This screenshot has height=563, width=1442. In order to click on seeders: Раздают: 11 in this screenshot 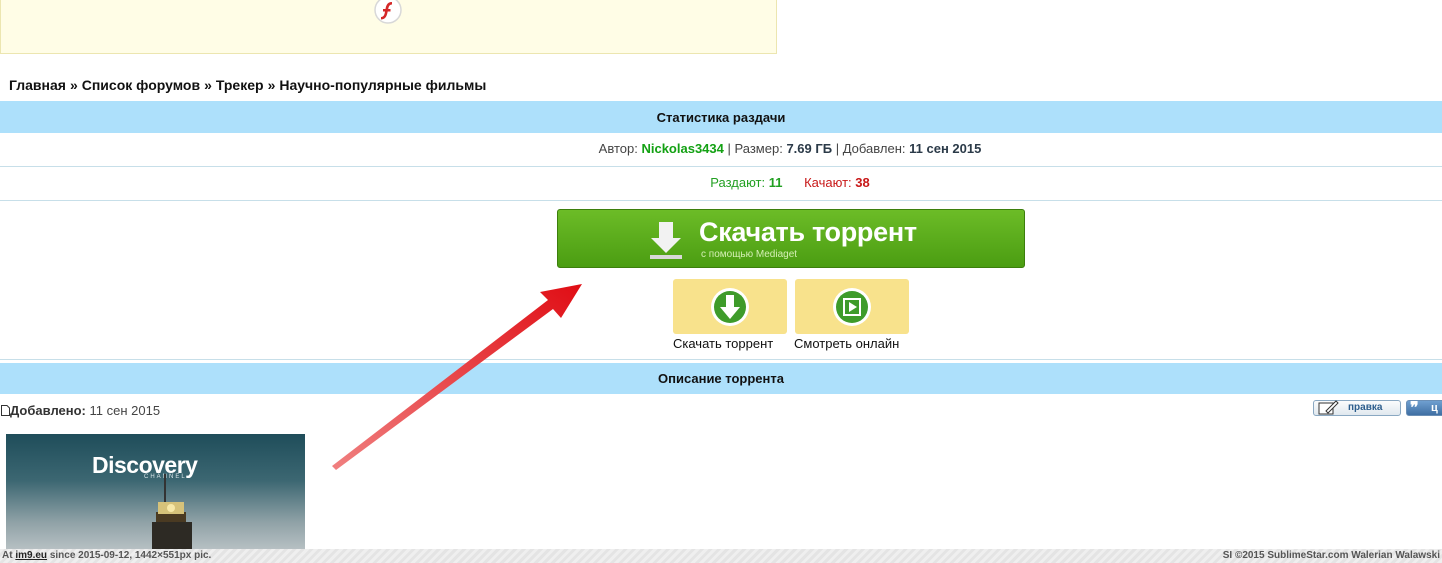, I will do `click(746, 182)`.